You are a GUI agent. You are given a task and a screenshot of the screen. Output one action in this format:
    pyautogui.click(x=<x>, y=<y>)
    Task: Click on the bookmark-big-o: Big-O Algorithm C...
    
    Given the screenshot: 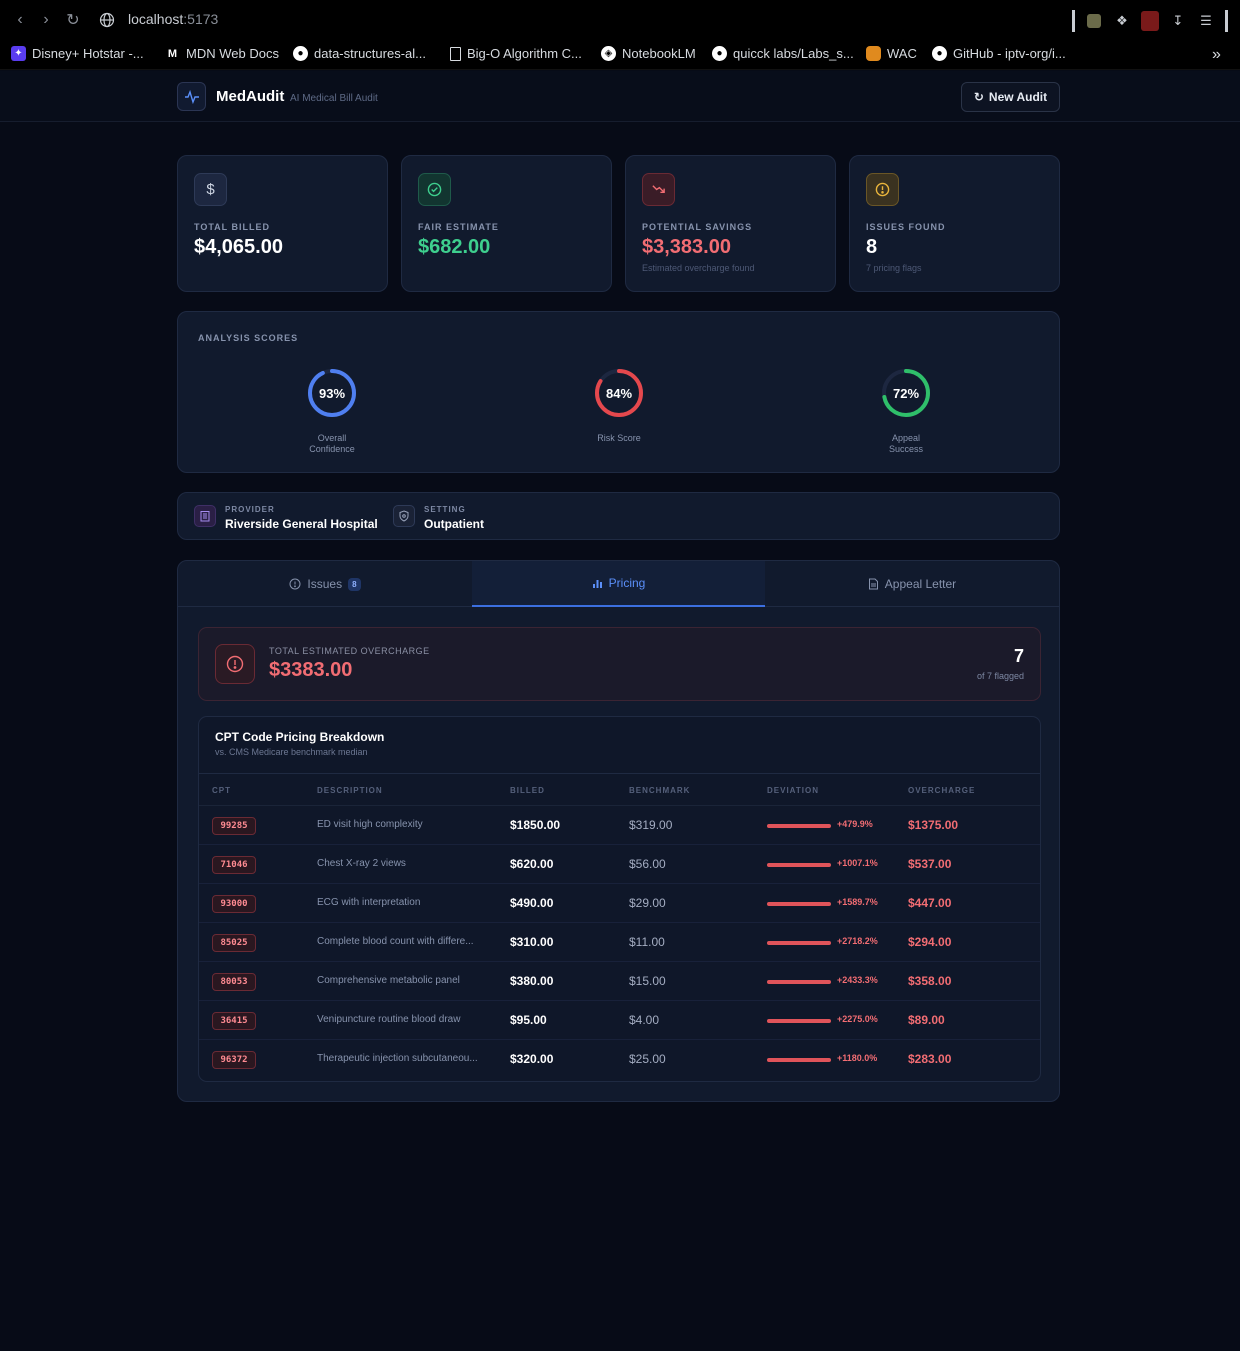 What is the action you would take?
    pyautogui.click(x=516, y=53)
    